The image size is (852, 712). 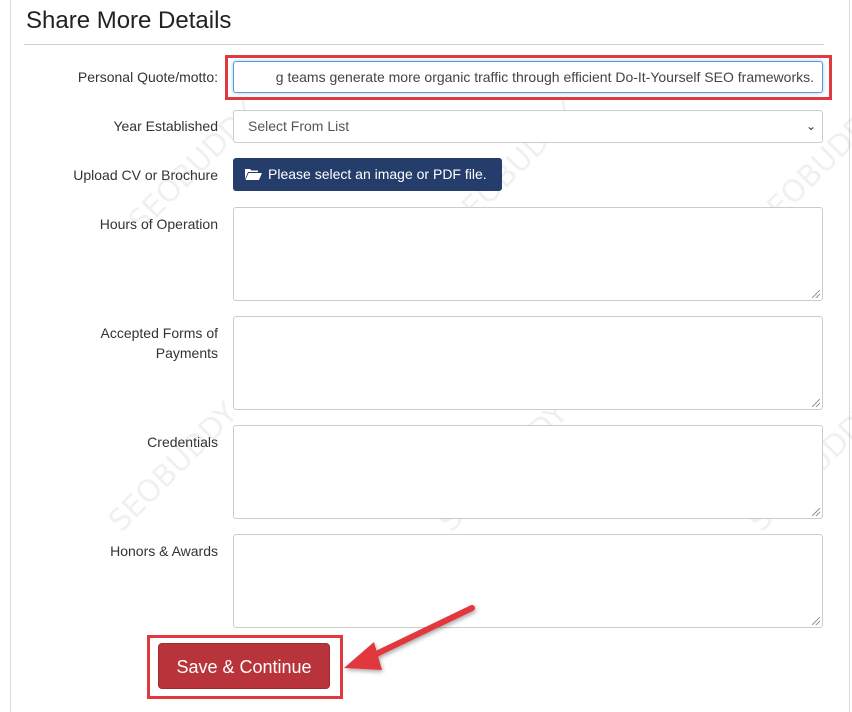 What do you see at coordinates (424, 44) in the screenshot?
I see `title-divider` at bounding box center [424, 44].